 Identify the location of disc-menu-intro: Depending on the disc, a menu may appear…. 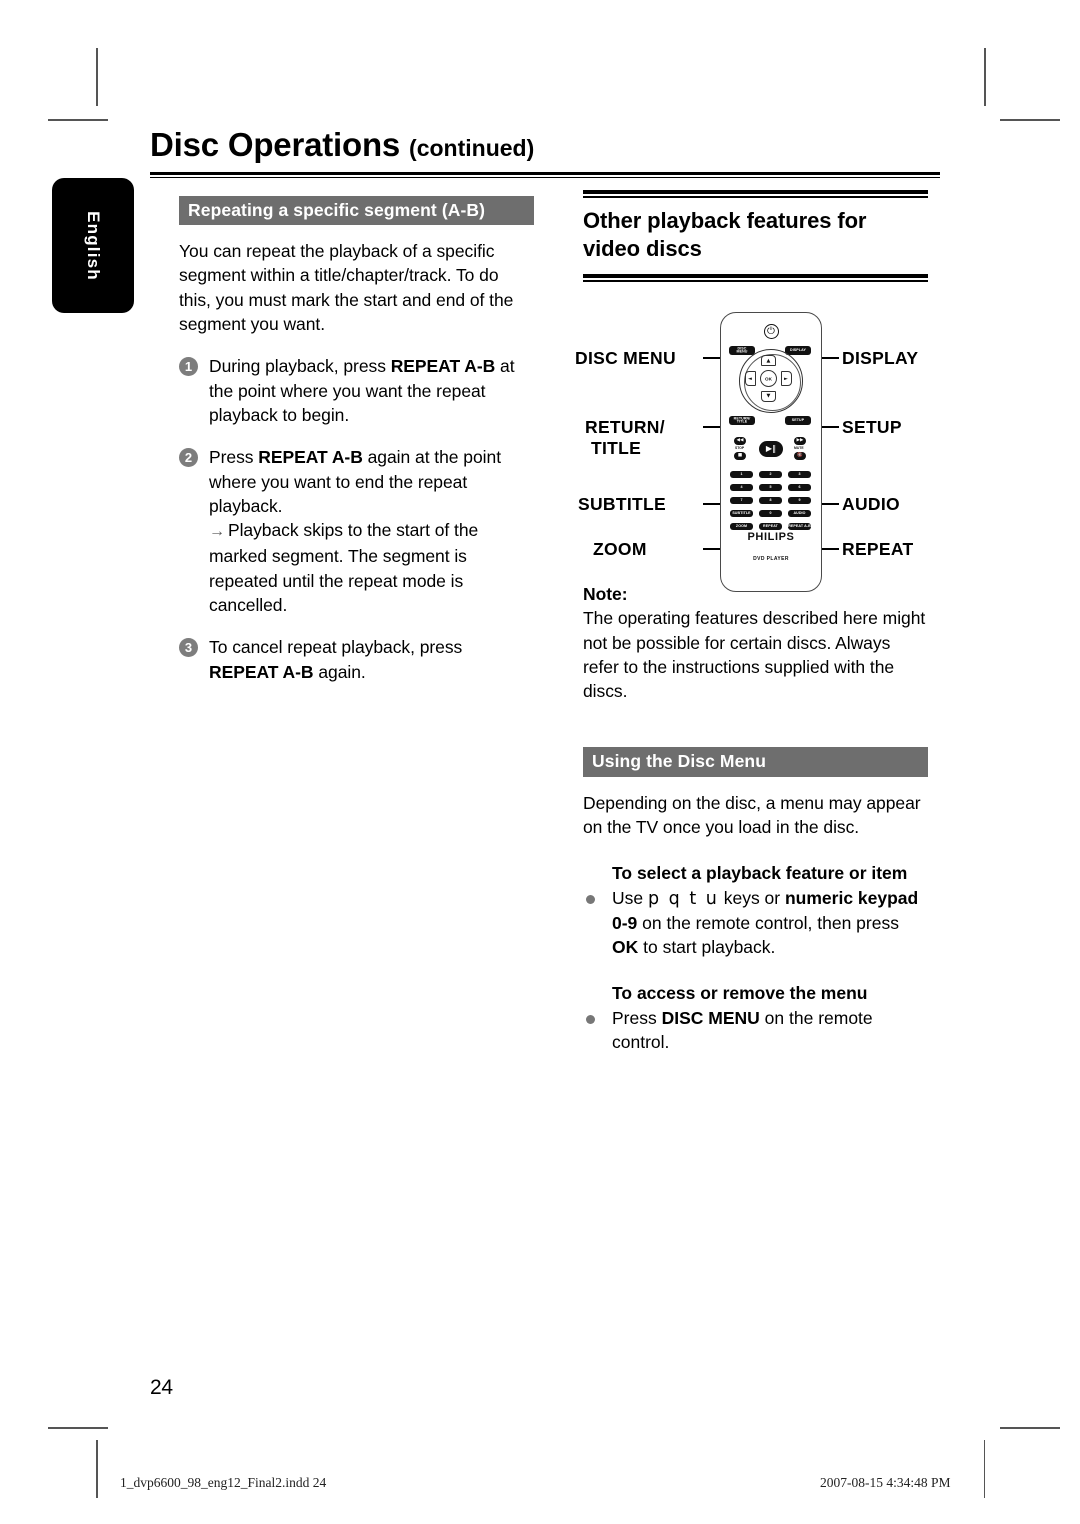
(752, 814).